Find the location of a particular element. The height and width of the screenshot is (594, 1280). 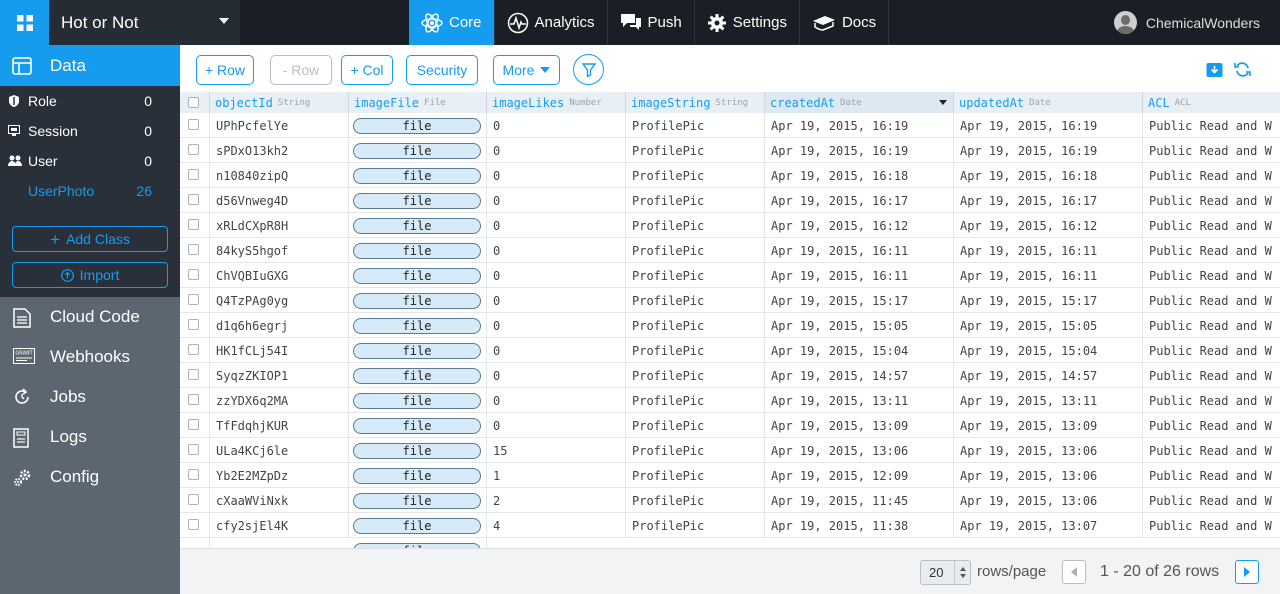

sidebar-item-webhooks: GRANT Webhooks is located at coordinates (90, 357).